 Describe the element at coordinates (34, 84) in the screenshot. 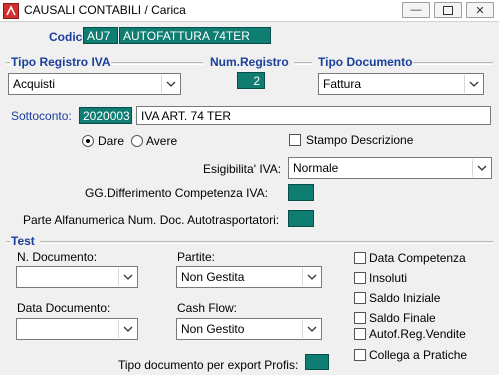

I see `tipo-registro-value: Acquisti` at that location.